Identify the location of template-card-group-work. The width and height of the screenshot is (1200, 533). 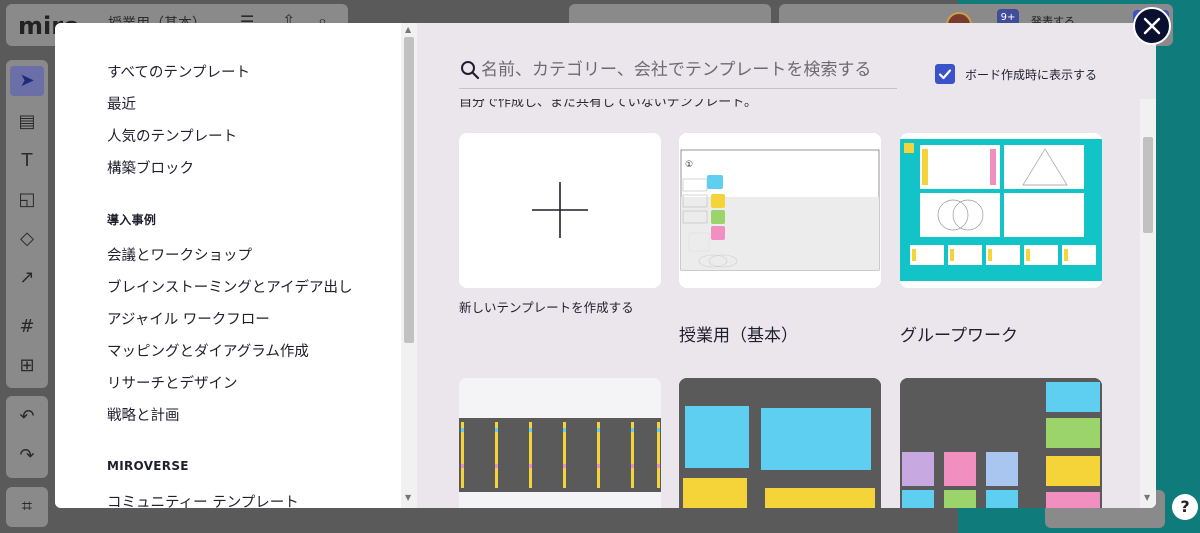
(1001, 210).